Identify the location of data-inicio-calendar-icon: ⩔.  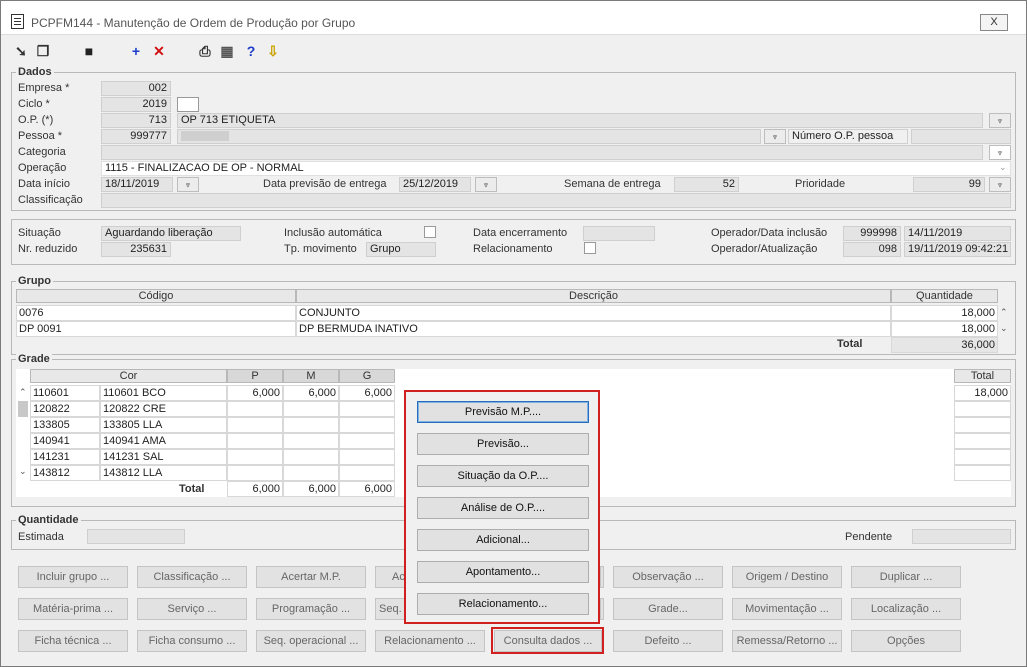
(188, 184).